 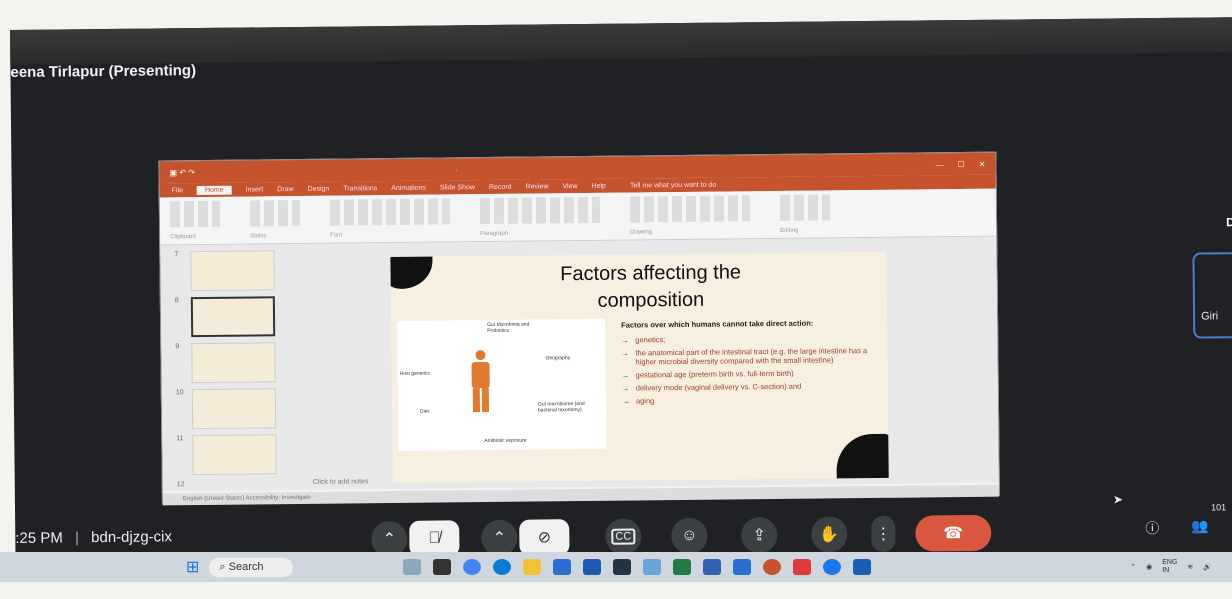 What do you see at coordinates (532, 567) in the screenshot?
I see `file-explorer-icon` at bounding box center [532, 567].